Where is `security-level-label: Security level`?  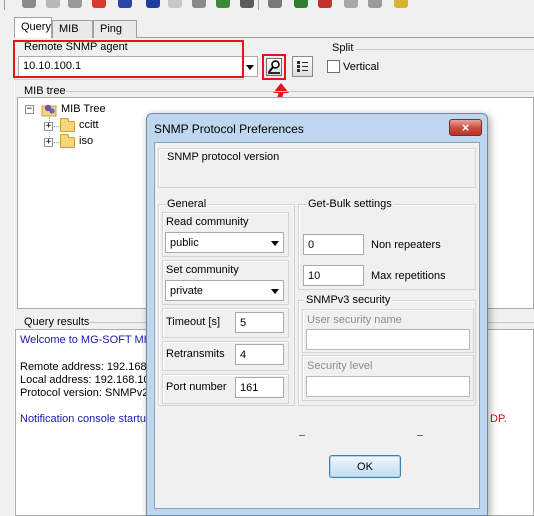
security-level-label: Security level is located at coordinates (340, 366).